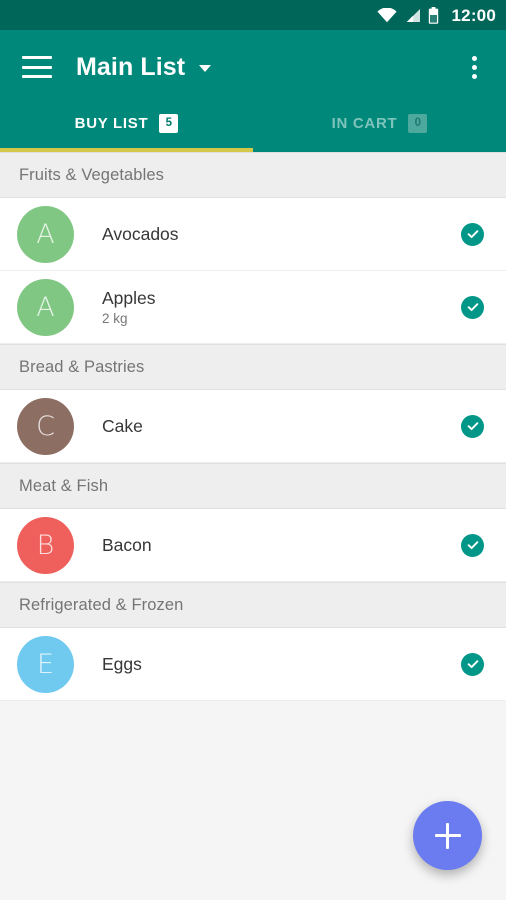 The image size is (506, 900). Describe the element at coordinates (433, 15) in the screenshot. I see `battery-icon` at that location.